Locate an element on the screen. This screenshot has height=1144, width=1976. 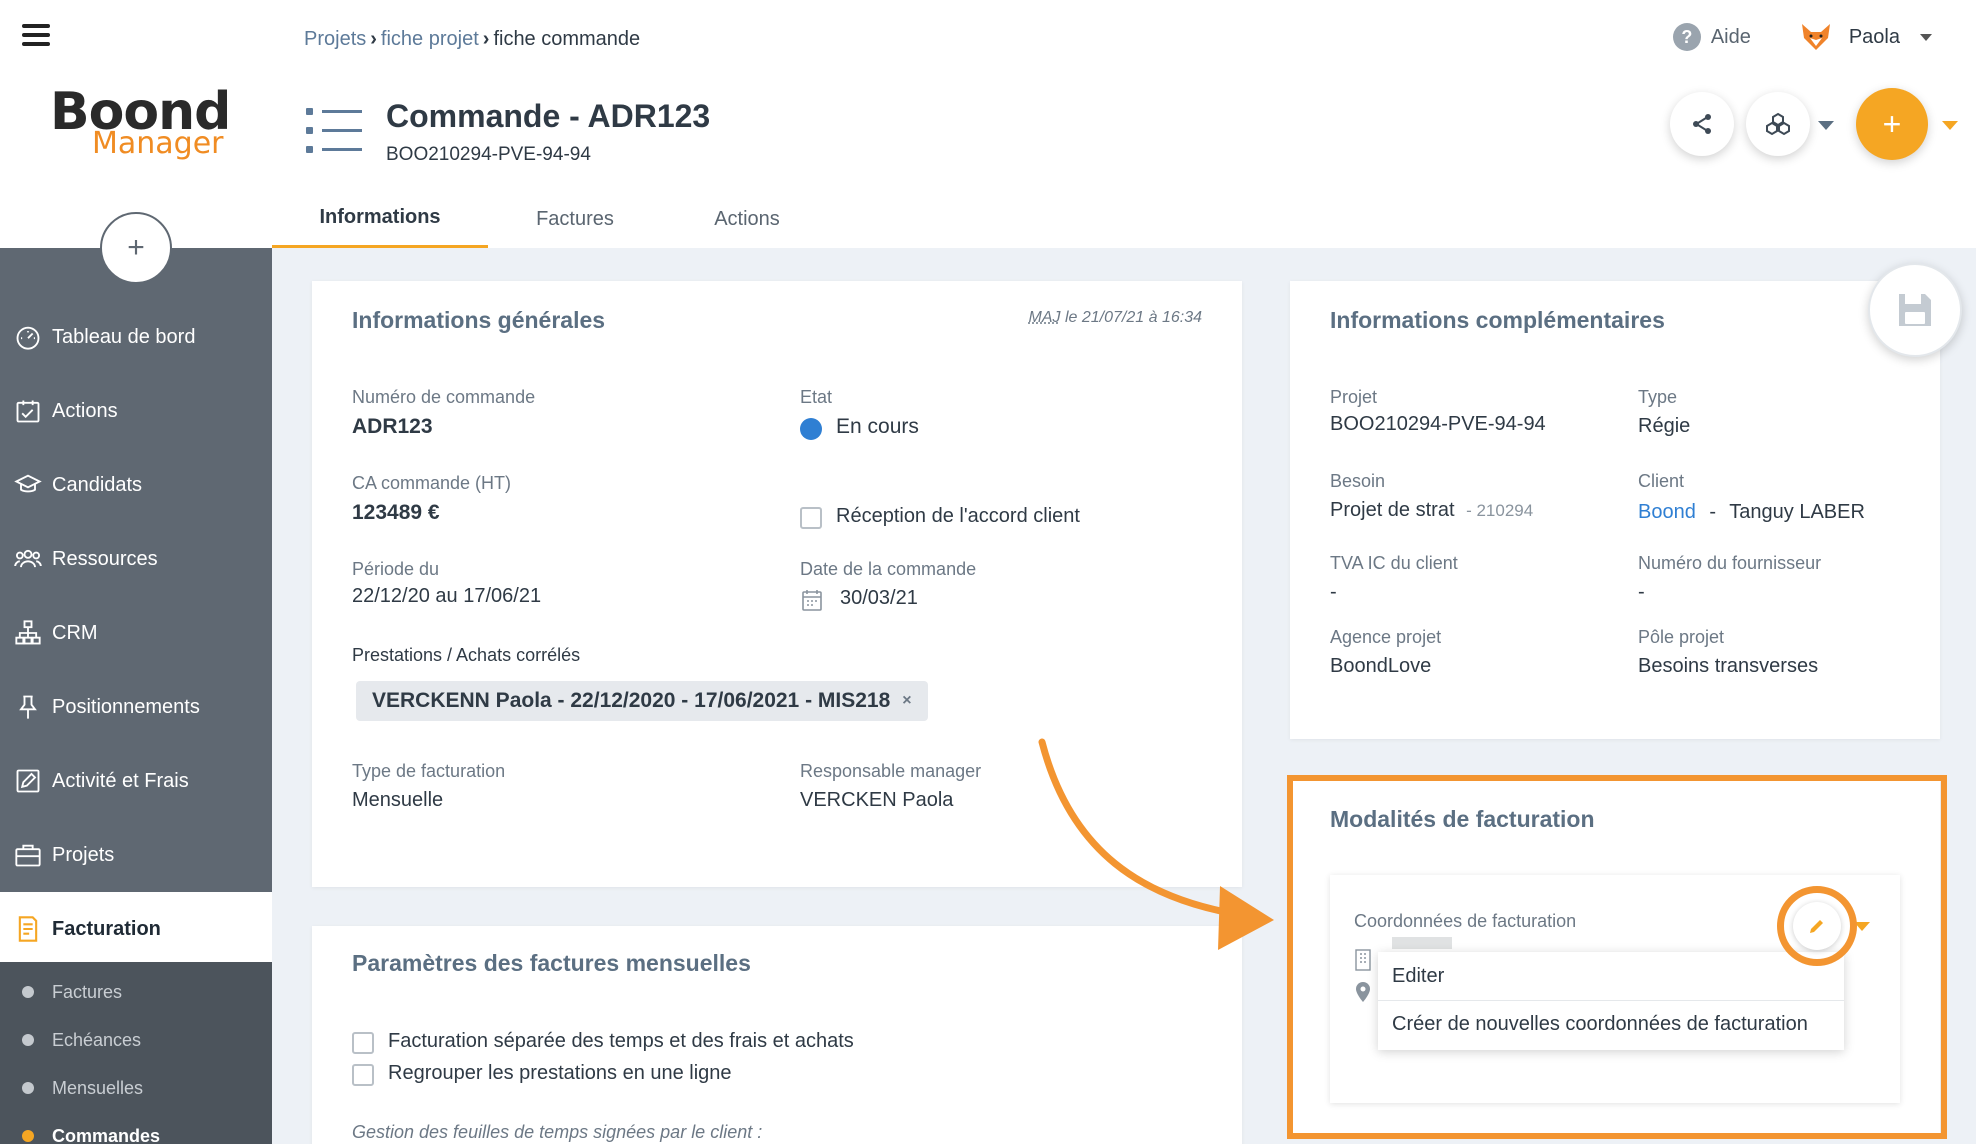
card-title: Informations complémentaires is located at coordinates (1497, 320).